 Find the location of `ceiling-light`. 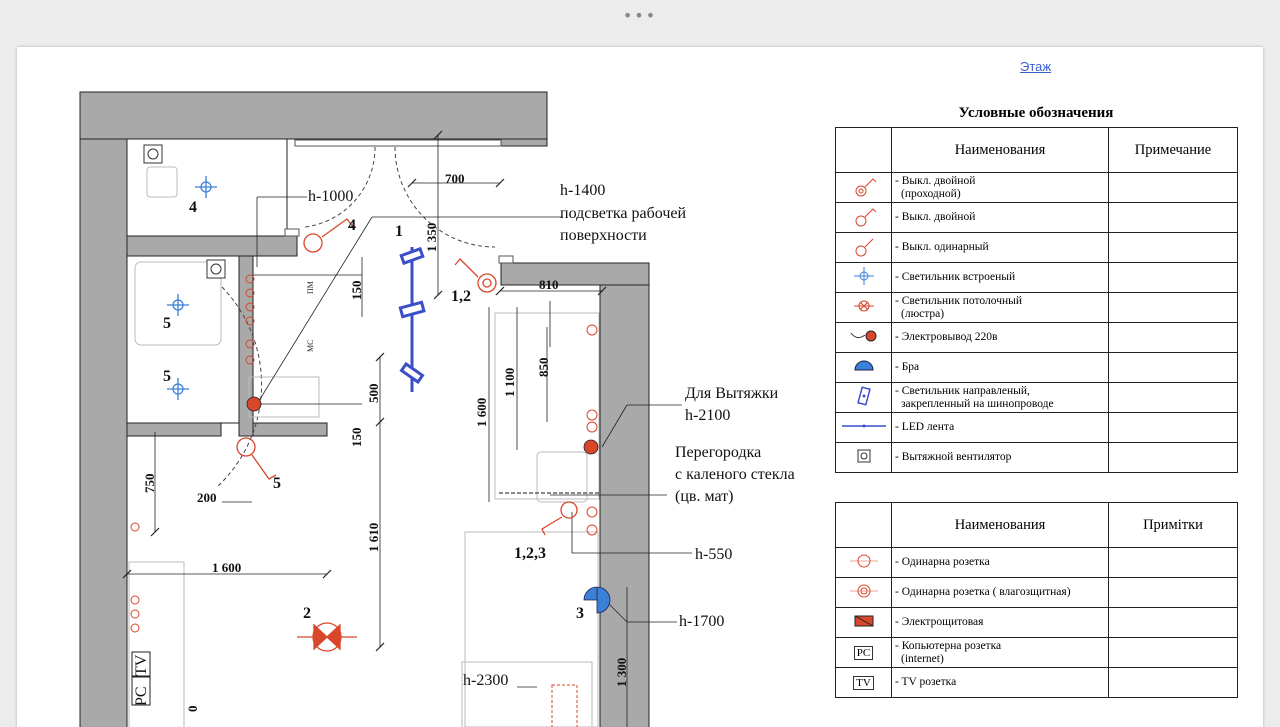

ceiling-light is located at coordinates (327, 637).